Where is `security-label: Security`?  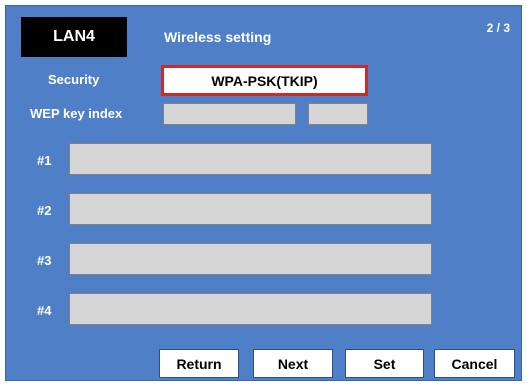
security-label: Security is located at coordinates (74, 79).